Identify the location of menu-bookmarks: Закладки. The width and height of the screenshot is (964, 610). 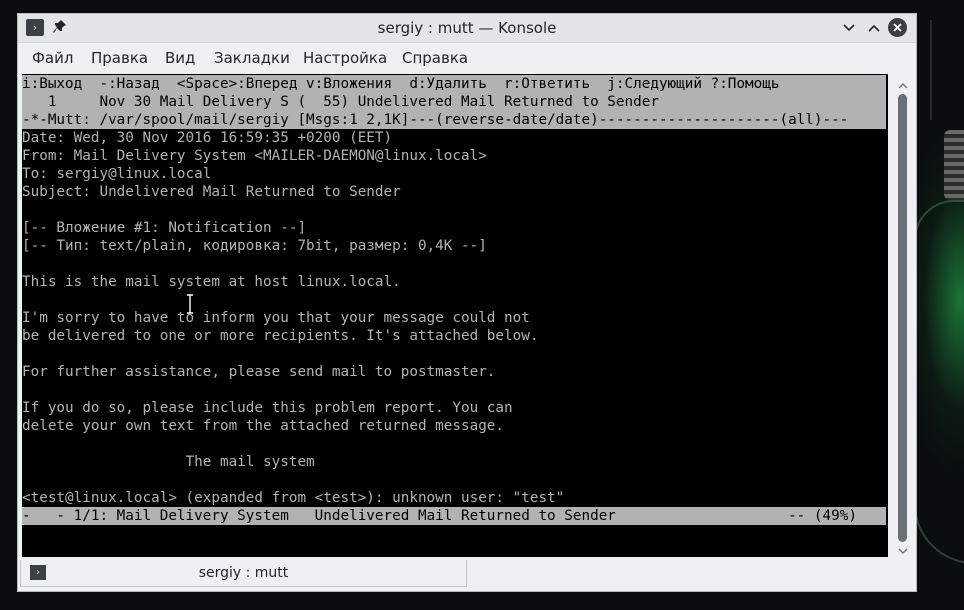
(252, 58).